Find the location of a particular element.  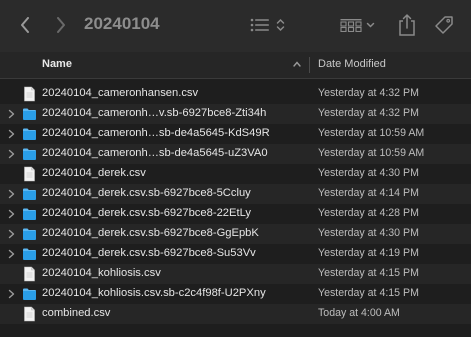

tag-icon is located at coordinates (444, 25).